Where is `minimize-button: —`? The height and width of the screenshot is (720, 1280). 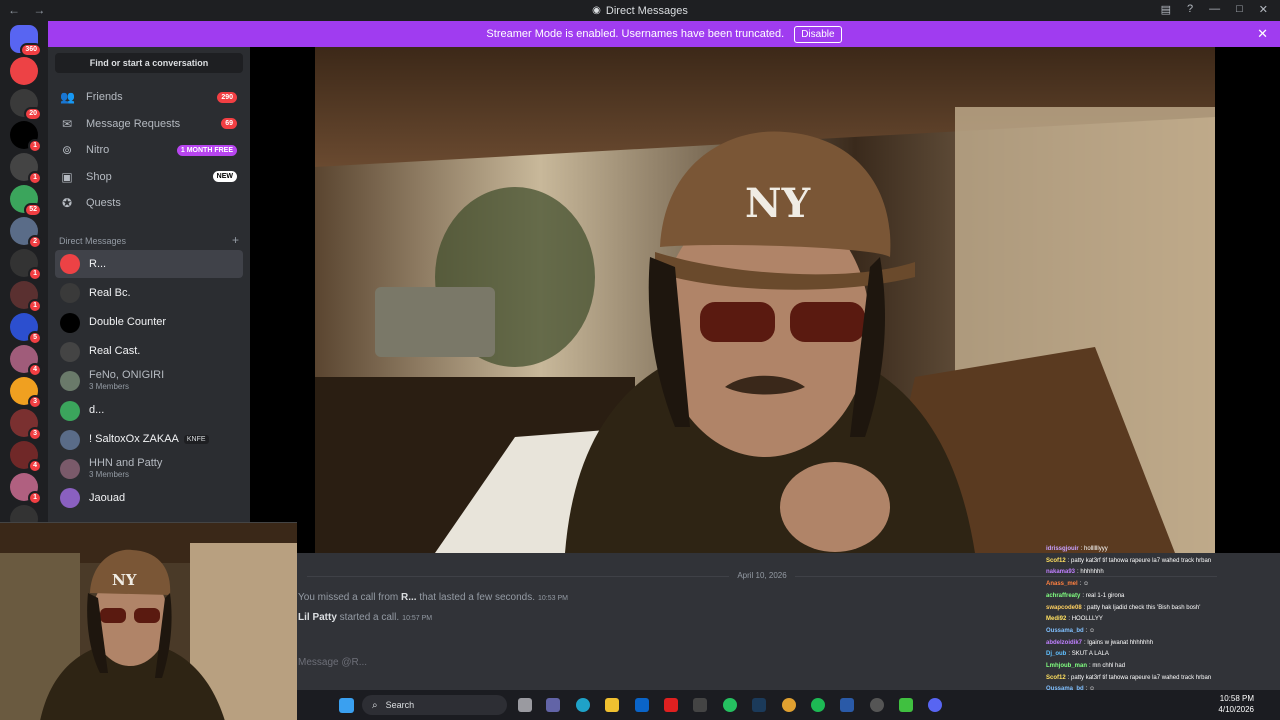
minimize-button: — is located at coordinates (1214, 9).